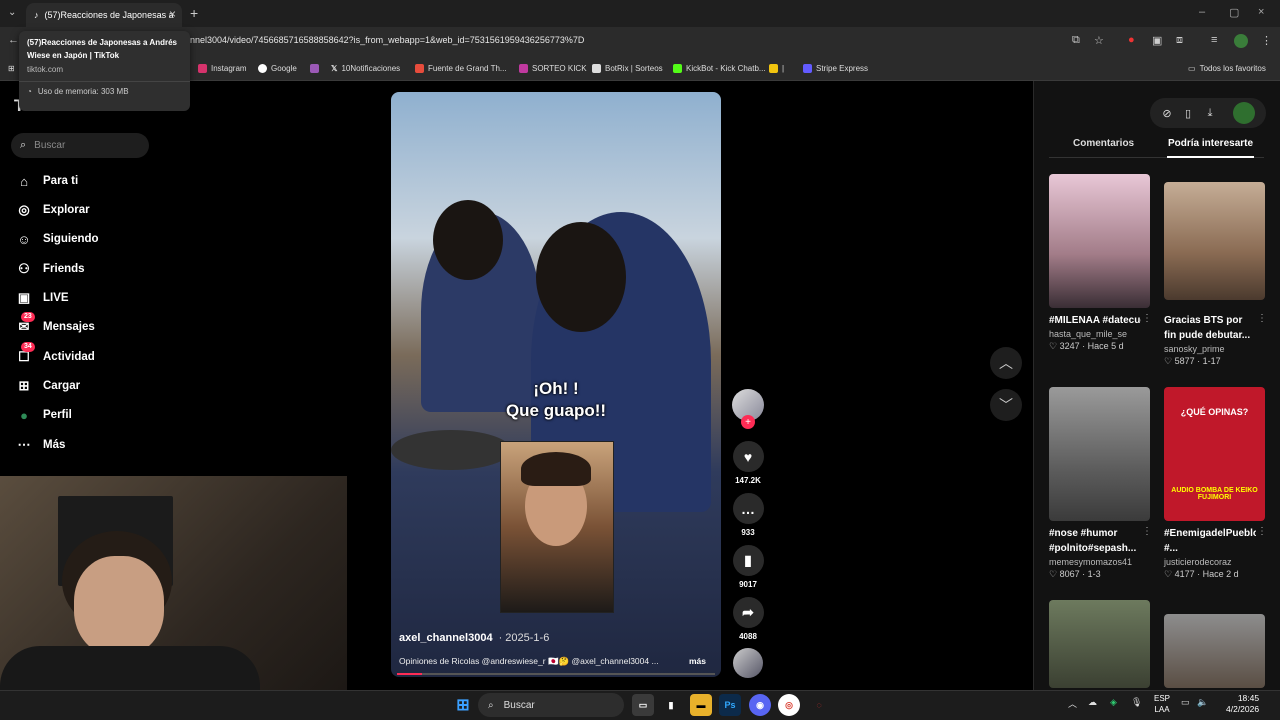 The width and height of the screenshot is (1280, 720). I want to click on tray-chevron-icon: ︿, so click(1072, 703).